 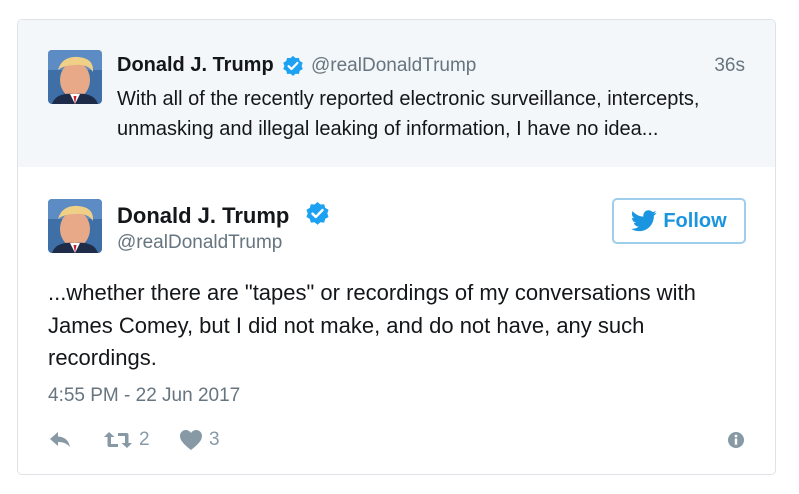 I want to click on retweet-icon, so click(x=118, y=440).